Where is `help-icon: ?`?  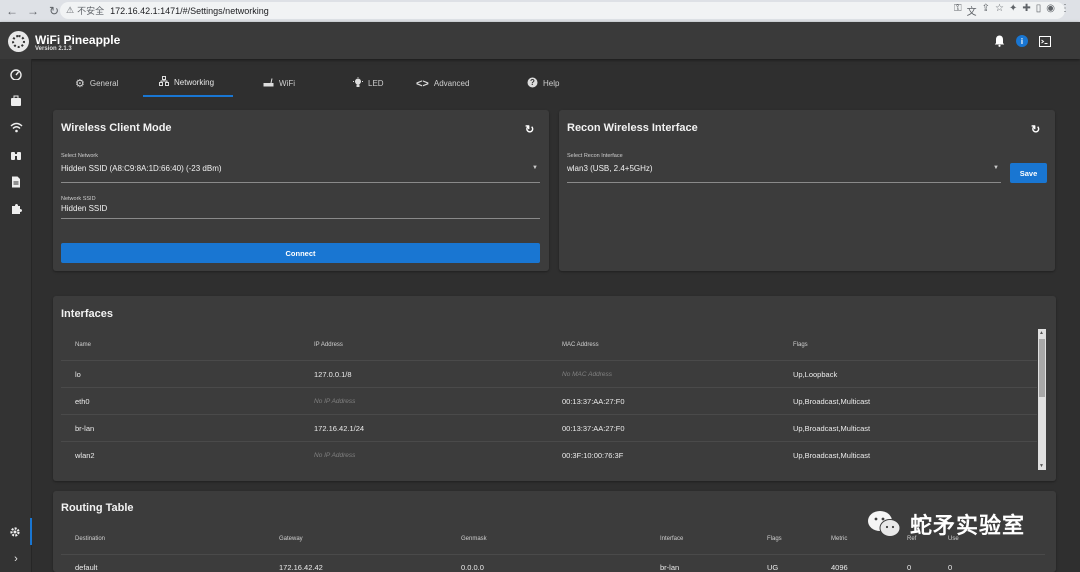
help-icon: ? is located at coordinates (532, 84).